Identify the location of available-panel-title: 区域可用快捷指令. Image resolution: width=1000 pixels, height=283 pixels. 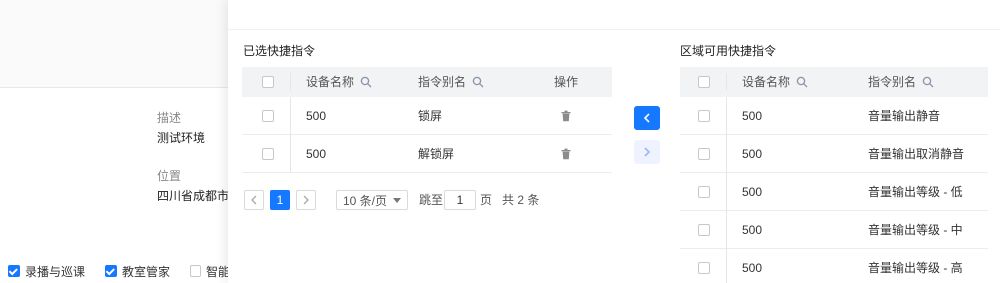
(728, 51).